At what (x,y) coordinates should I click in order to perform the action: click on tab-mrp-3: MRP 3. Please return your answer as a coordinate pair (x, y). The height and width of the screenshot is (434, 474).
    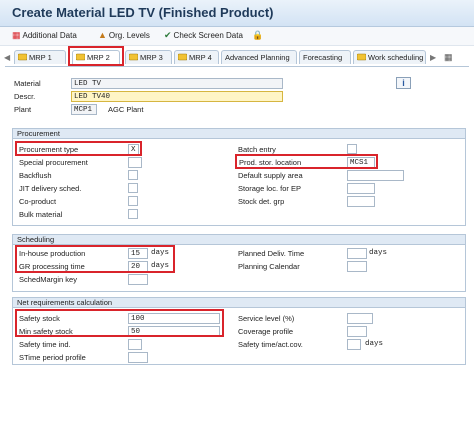
    Looking at the image, I should click on (148, 57).